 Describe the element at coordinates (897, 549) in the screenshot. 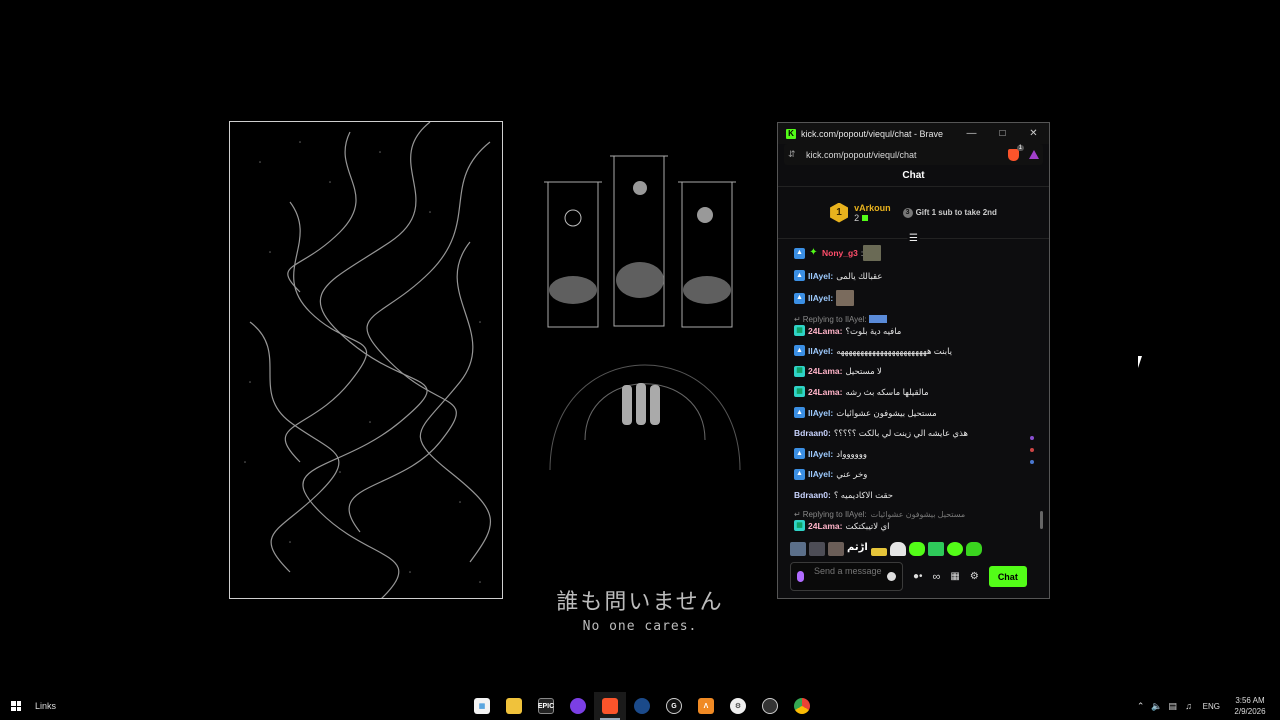

I see `ghost-emote-icon` at that location.